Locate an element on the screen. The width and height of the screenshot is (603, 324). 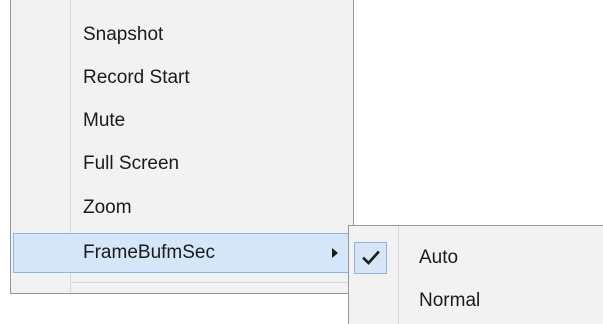
menu-item-label: Zoom is located at coordinates (107, 207).